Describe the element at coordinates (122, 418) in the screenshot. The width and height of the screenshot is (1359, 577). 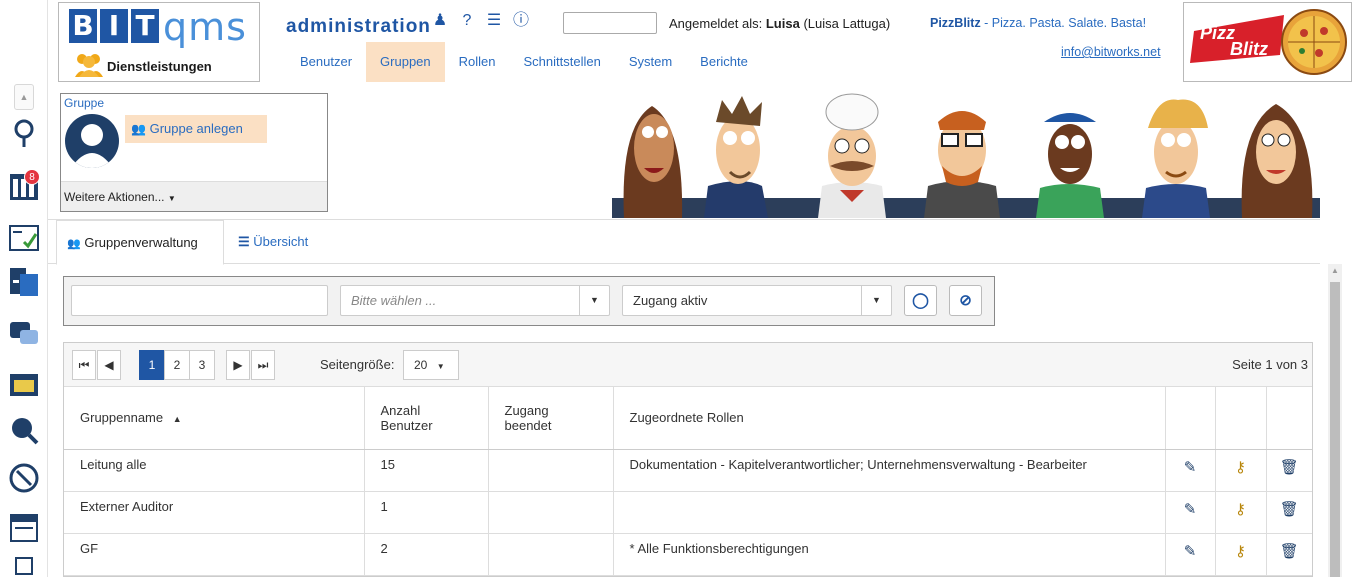
I see `header-gruppenname-label: Gruppenname` at that location.